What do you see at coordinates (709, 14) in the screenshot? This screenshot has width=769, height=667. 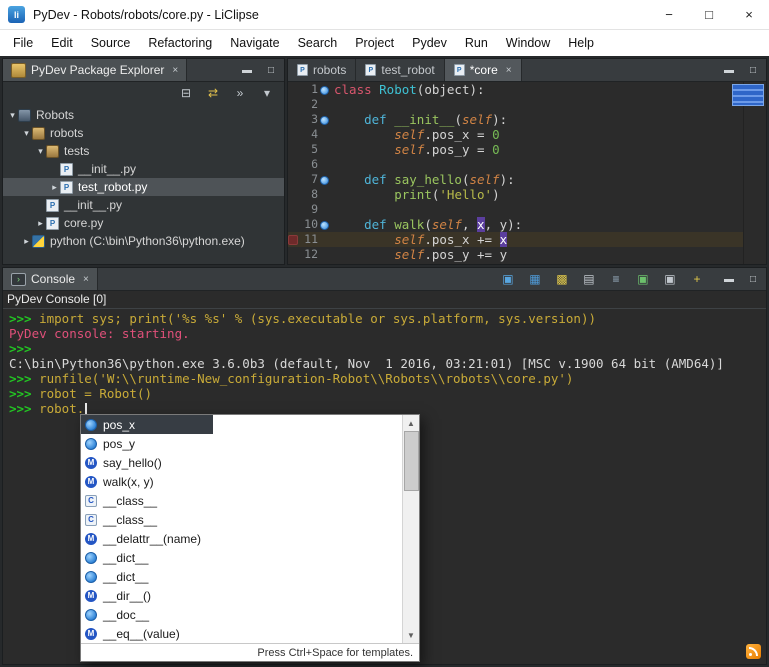 I see `window-maximize-button: □` at bounding box center [709, 14].